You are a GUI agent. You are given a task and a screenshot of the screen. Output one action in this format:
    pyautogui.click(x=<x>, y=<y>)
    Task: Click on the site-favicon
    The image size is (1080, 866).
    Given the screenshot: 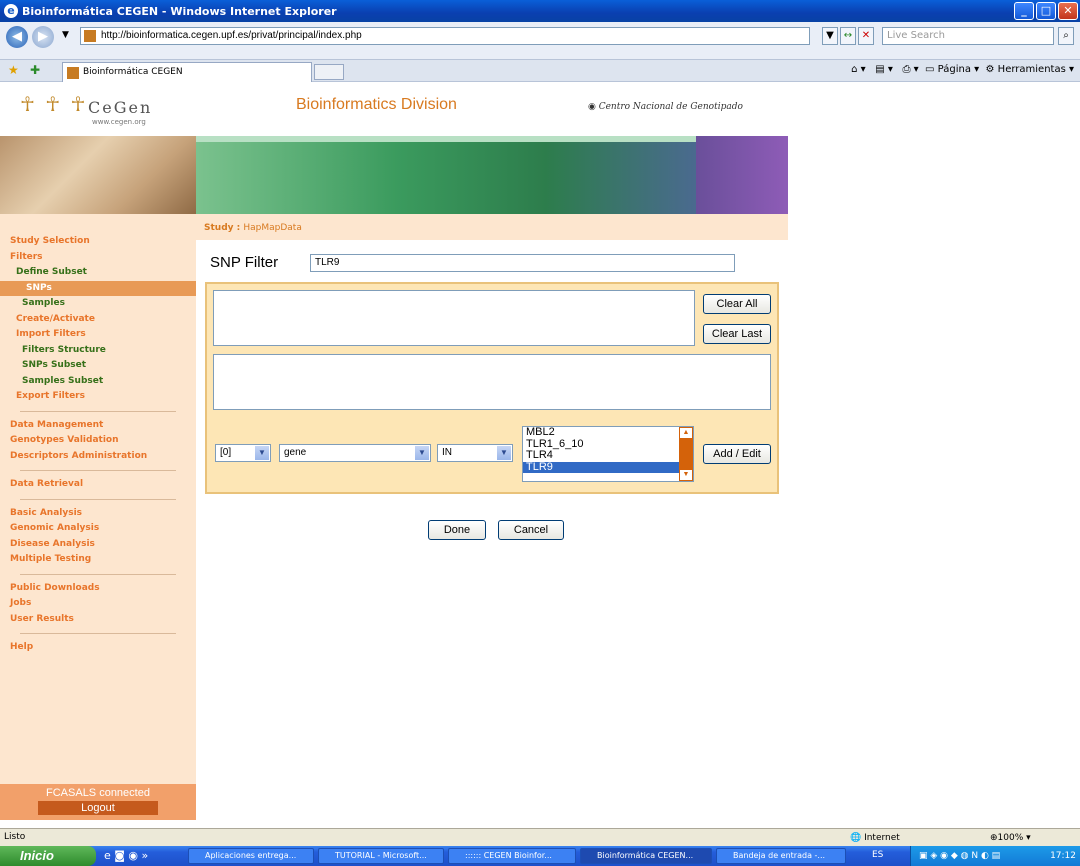 What is the action you would take?
    pyautogui.click(x=90, y=36)
    